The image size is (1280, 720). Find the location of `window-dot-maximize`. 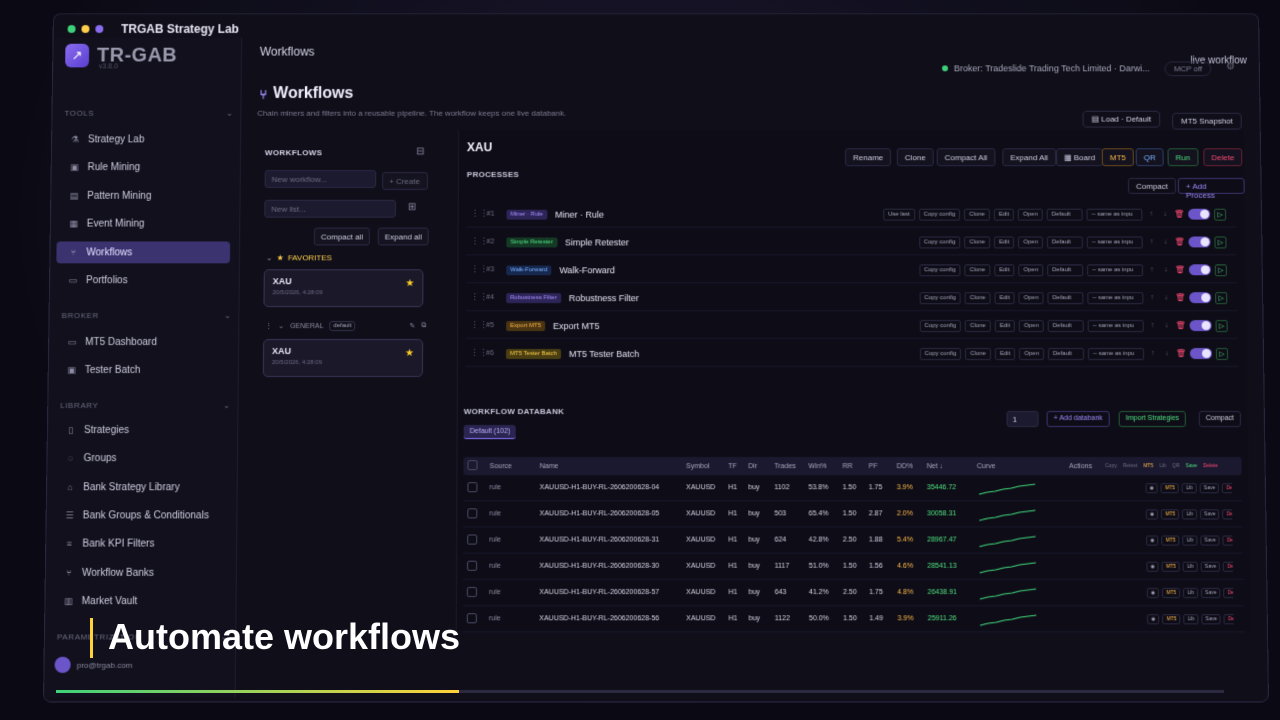

window-dot-maximize is located at coordinates (99, 29).